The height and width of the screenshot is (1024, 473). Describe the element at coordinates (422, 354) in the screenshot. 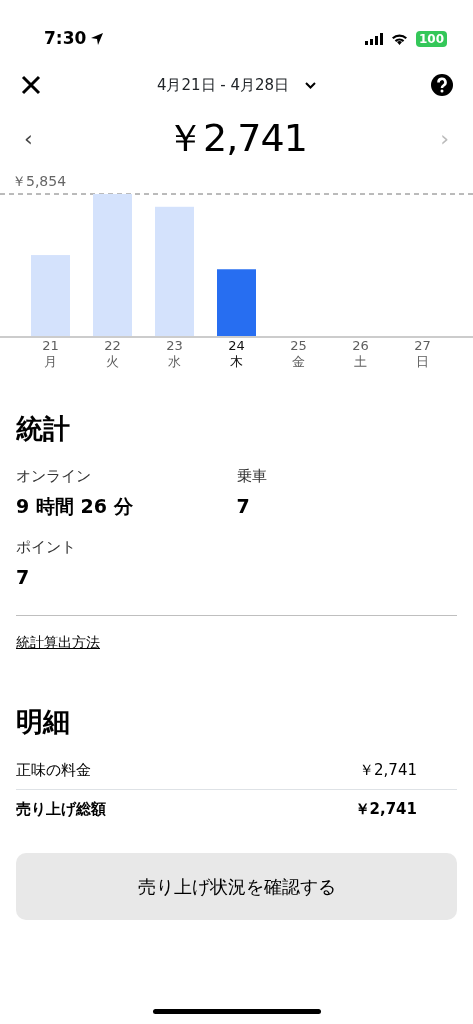

I see `axis-label: 27 日` at that location.